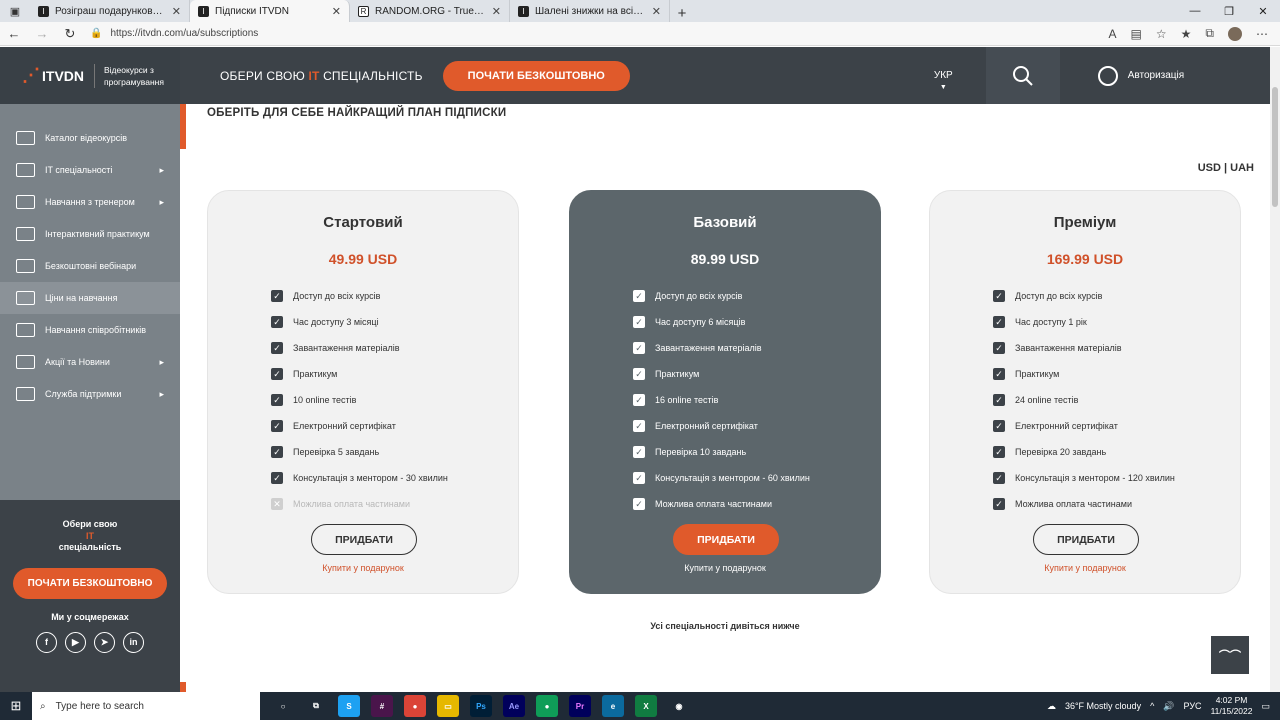 The height and width of the screenshot is (720, 1280). Describe the element at coordinates (580, 706) in the screenshot. I see `premiere-icon: Pr` at that location.